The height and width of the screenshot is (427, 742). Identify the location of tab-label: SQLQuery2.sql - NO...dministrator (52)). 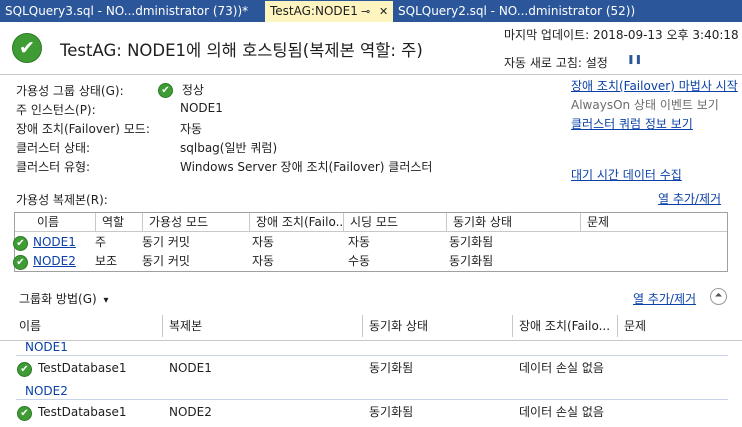
(517, 11).